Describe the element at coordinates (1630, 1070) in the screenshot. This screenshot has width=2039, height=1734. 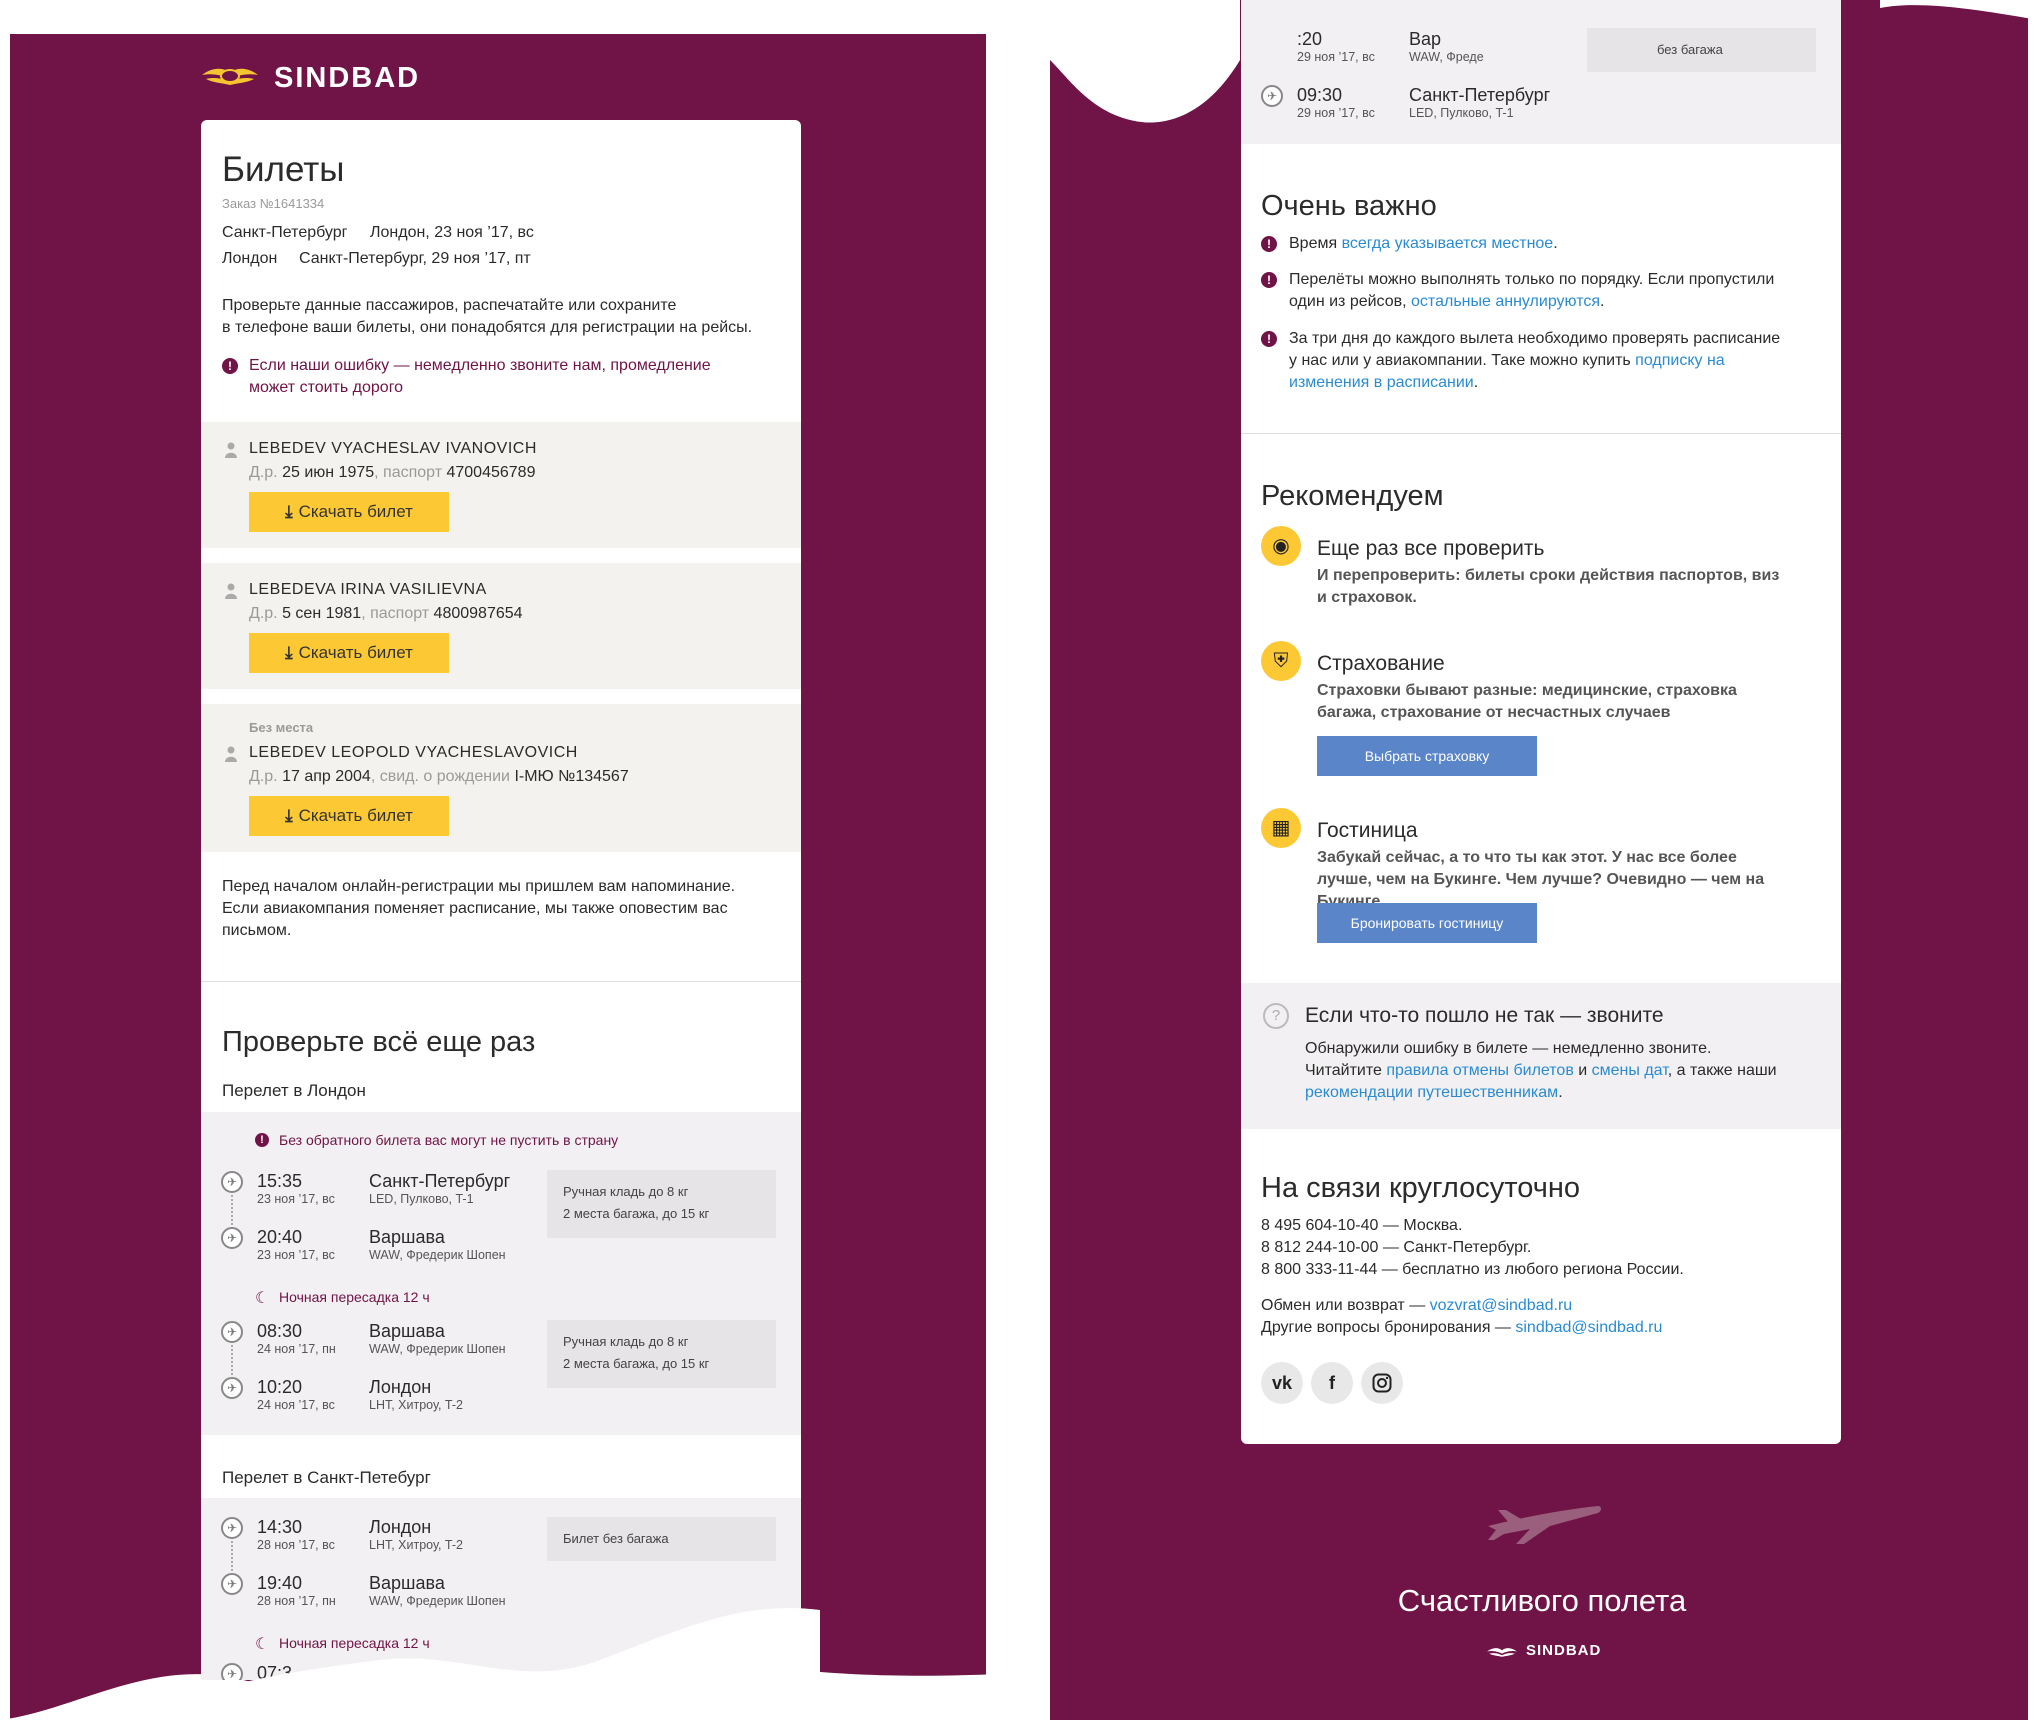
I see `date-change-link: смены дат` at that location.